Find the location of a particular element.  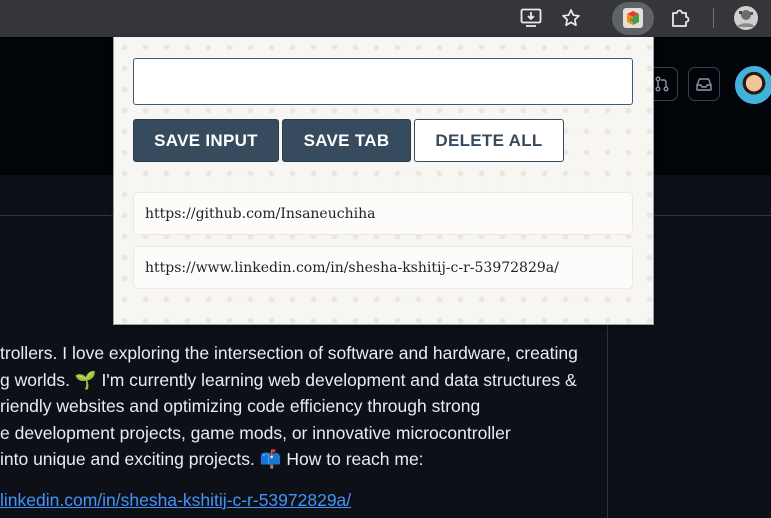

save-tab-button: SAVE TAB is located at coordinates (346, 140).